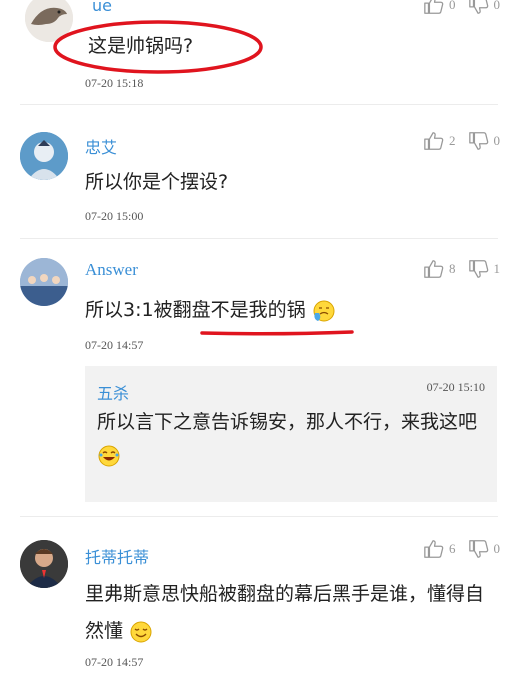 The image size is (518, 686). I want to click on vote-group: 0 0, so click(461, 8).